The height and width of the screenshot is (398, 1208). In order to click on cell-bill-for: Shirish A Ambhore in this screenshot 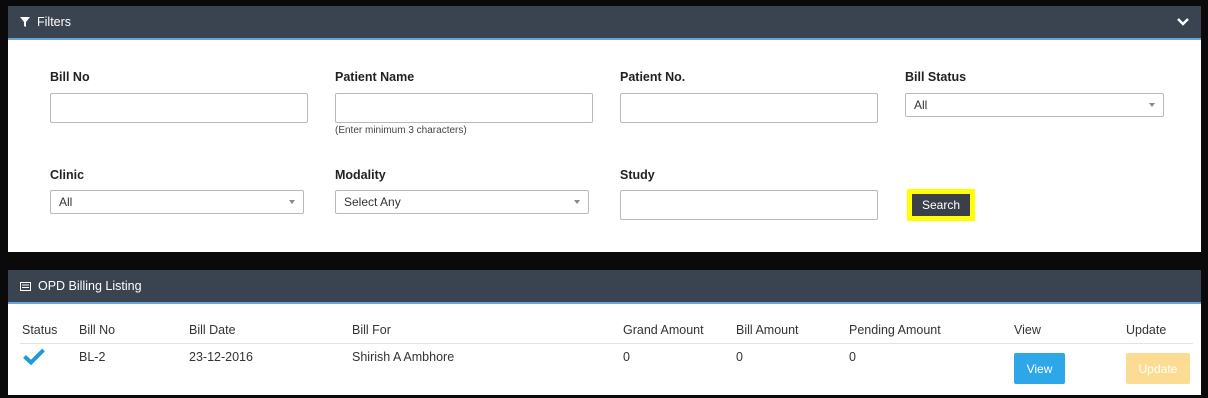, I will do `click(403, 357)`.